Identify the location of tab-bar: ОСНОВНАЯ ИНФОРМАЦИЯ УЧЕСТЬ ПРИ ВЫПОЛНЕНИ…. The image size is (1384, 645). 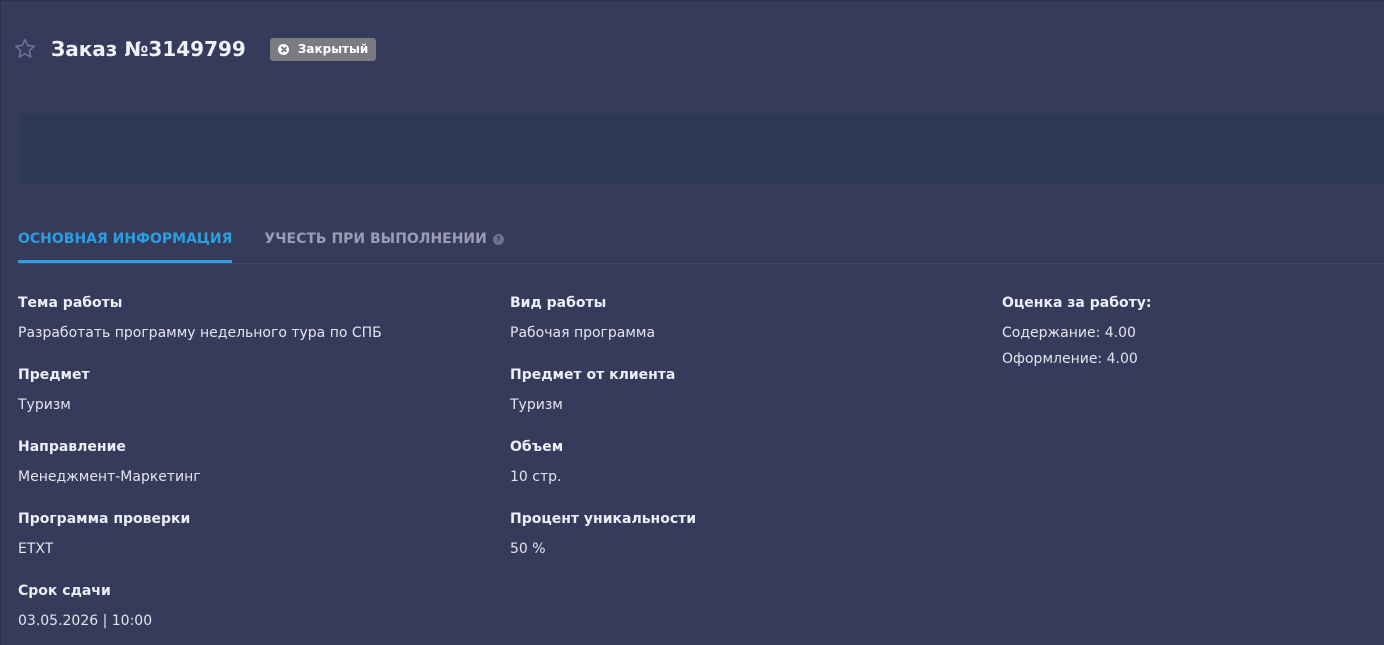
(701, 244).